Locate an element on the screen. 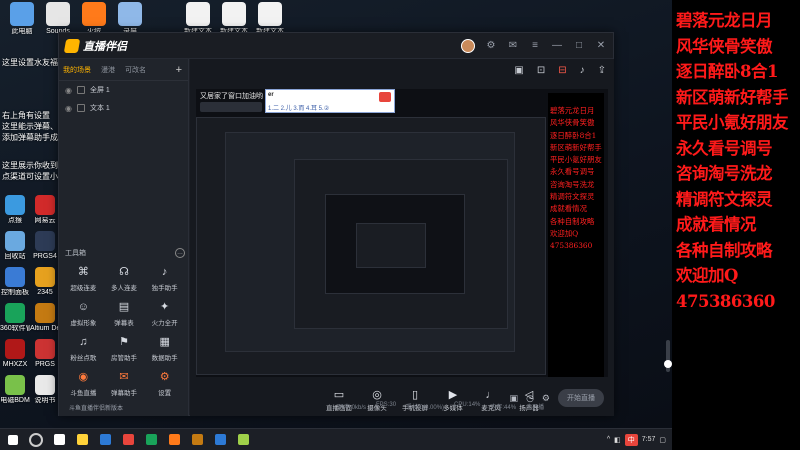 Image resolution: width=800 pixels, height=450 pixels. share-icon: ⇪ is located at coordinates (602, 70).